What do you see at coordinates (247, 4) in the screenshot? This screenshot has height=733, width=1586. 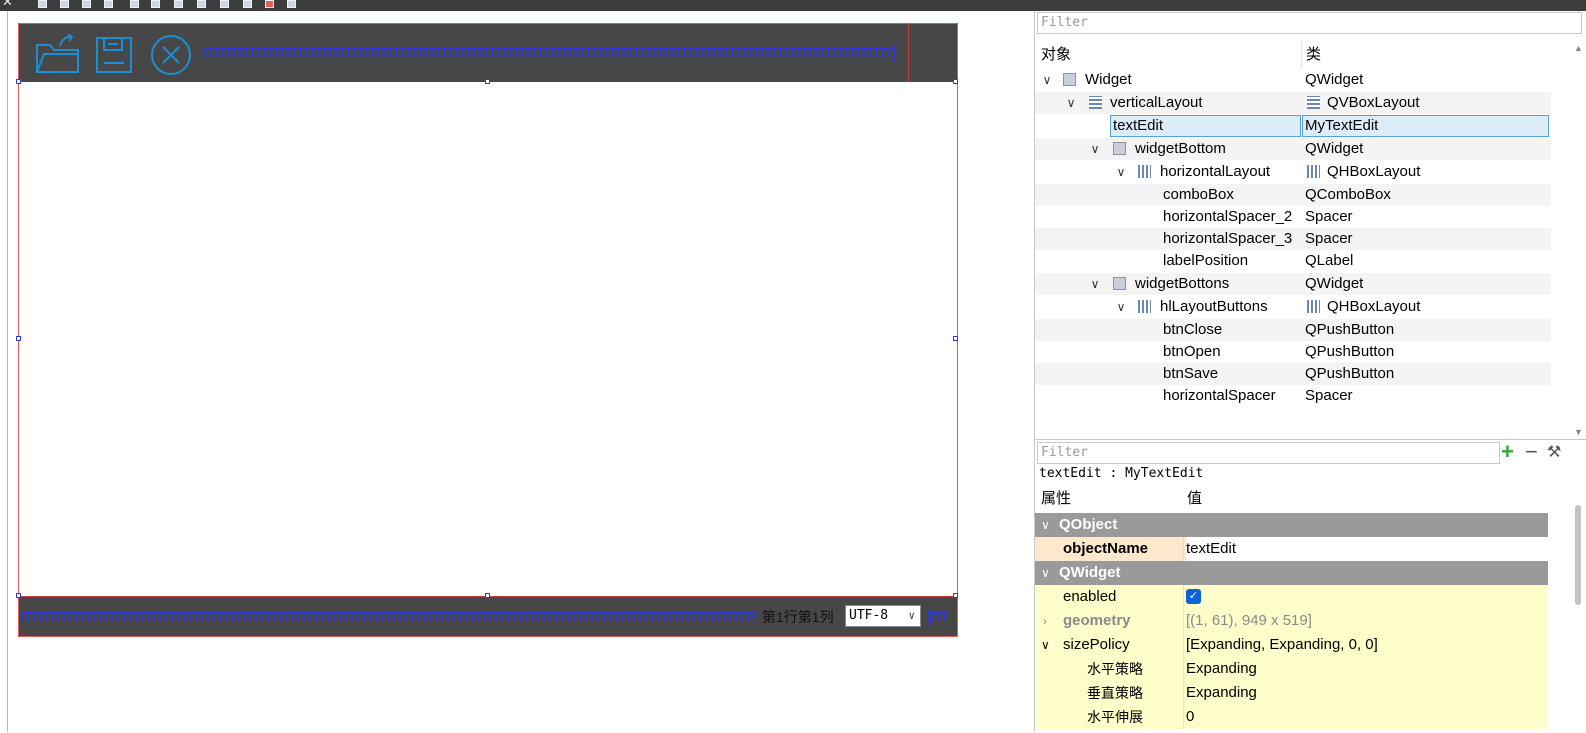 I see `layout-grid-icon` at bounding box center [247, 4].